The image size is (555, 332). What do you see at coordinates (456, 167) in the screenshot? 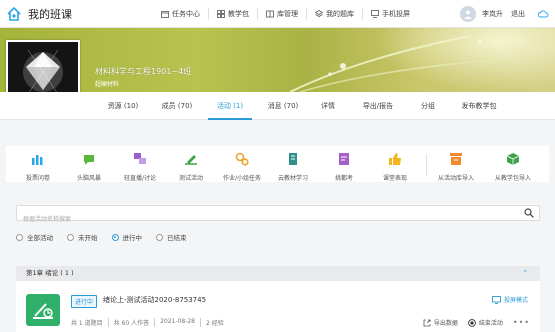
I see `tool-import-from-library: 从活动库导入` at bounding box center [456, 167].